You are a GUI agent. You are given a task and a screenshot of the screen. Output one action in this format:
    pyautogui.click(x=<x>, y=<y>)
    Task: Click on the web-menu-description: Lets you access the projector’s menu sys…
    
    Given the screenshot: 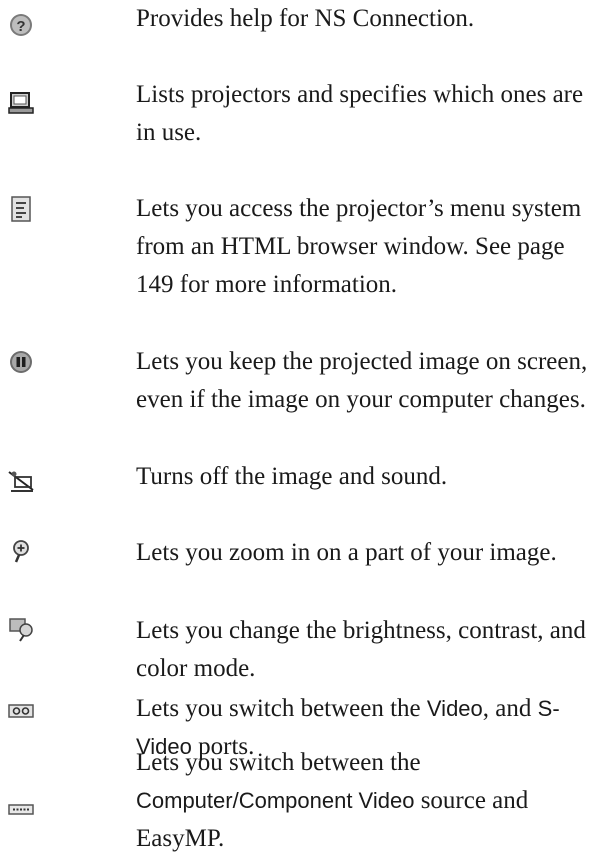 What is the action you would take?
    pyautogui.click(x=359, y=246)
    